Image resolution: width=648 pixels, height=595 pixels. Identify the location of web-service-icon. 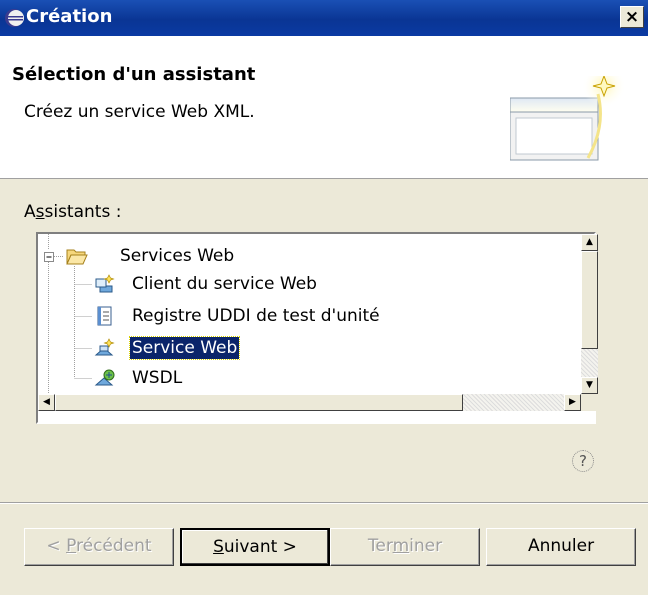
(104, 347).